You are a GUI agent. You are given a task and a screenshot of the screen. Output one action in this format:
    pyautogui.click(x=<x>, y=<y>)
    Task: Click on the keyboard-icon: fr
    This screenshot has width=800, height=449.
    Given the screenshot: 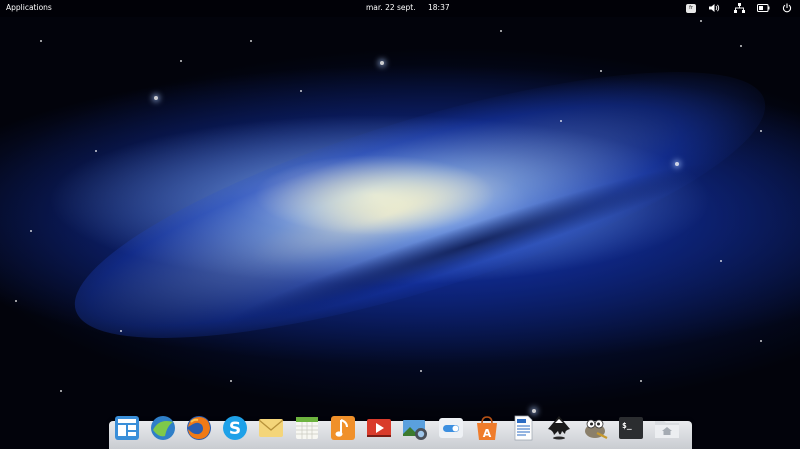 What is the action you would take?
    pyautogui.click(x=691, y=8)
    